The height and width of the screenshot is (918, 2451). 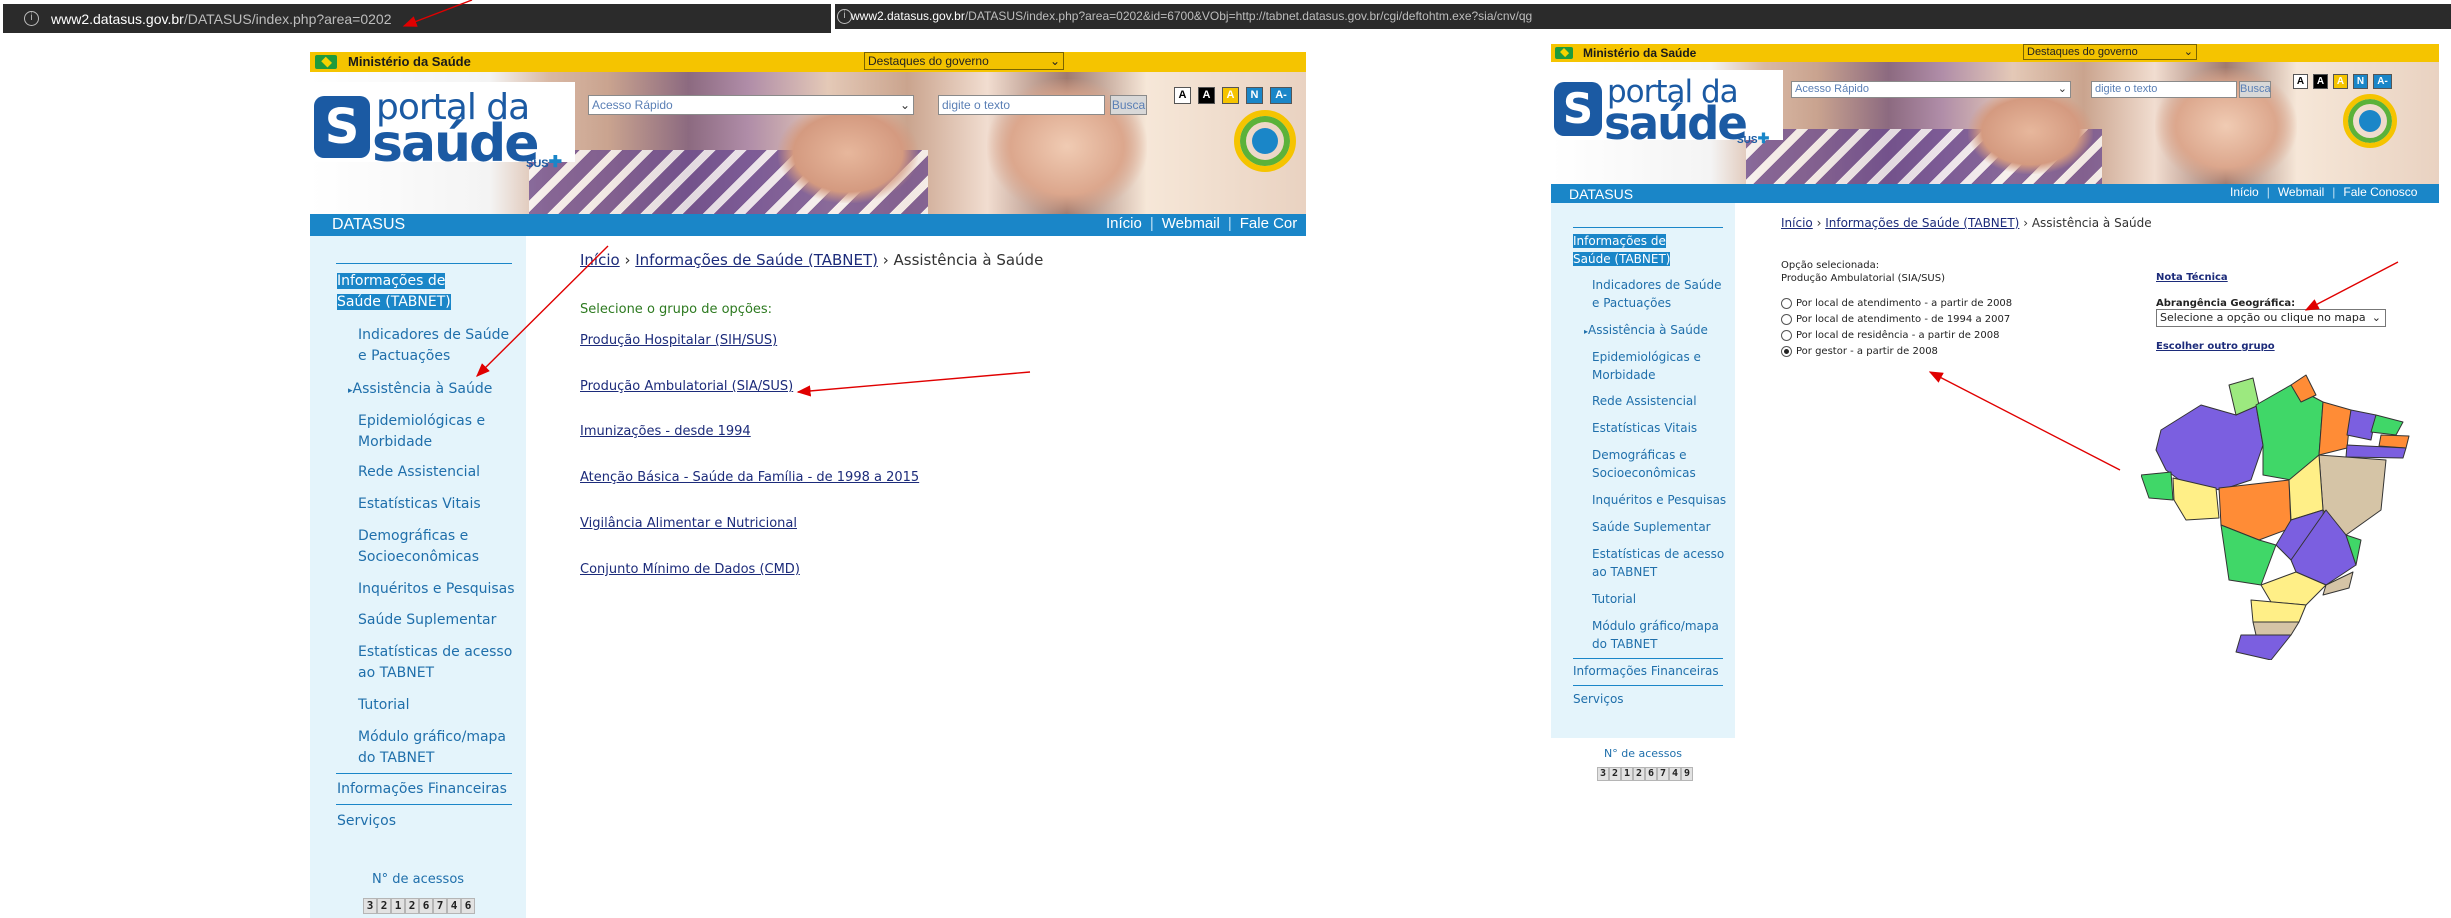 I want to click on sidebar-divider, so click(x=424, y=773).